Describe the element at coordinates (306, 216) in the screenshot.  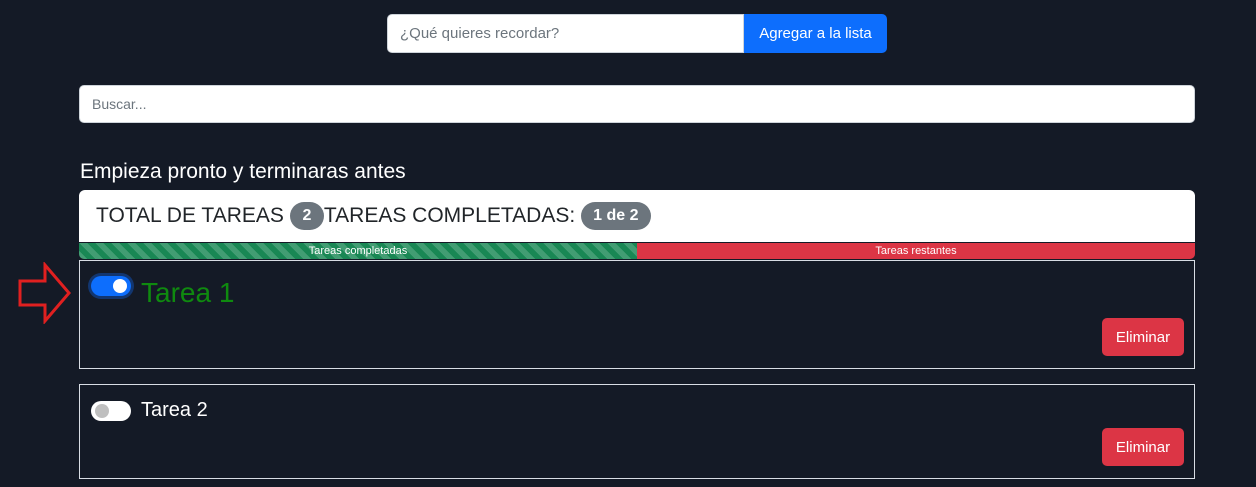
I see `total-tasks-badge: 2` at that location.